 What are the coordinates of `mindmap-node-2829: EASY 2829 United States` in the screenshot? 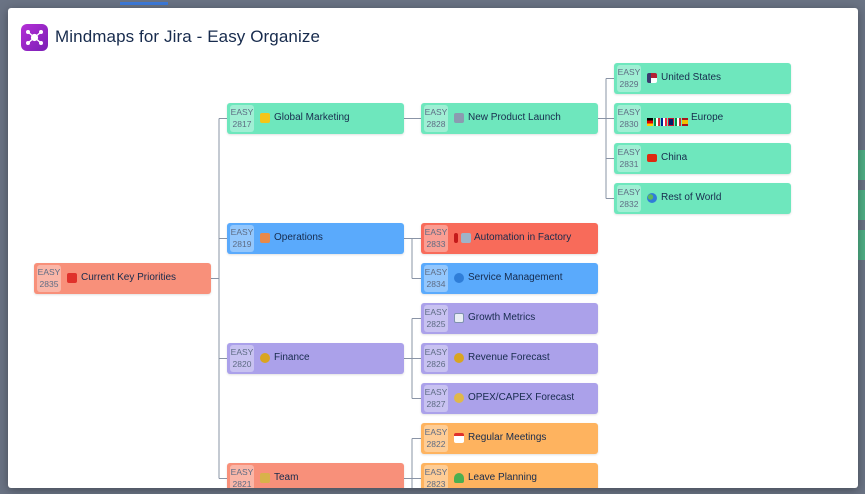 It's located at (702, 78).